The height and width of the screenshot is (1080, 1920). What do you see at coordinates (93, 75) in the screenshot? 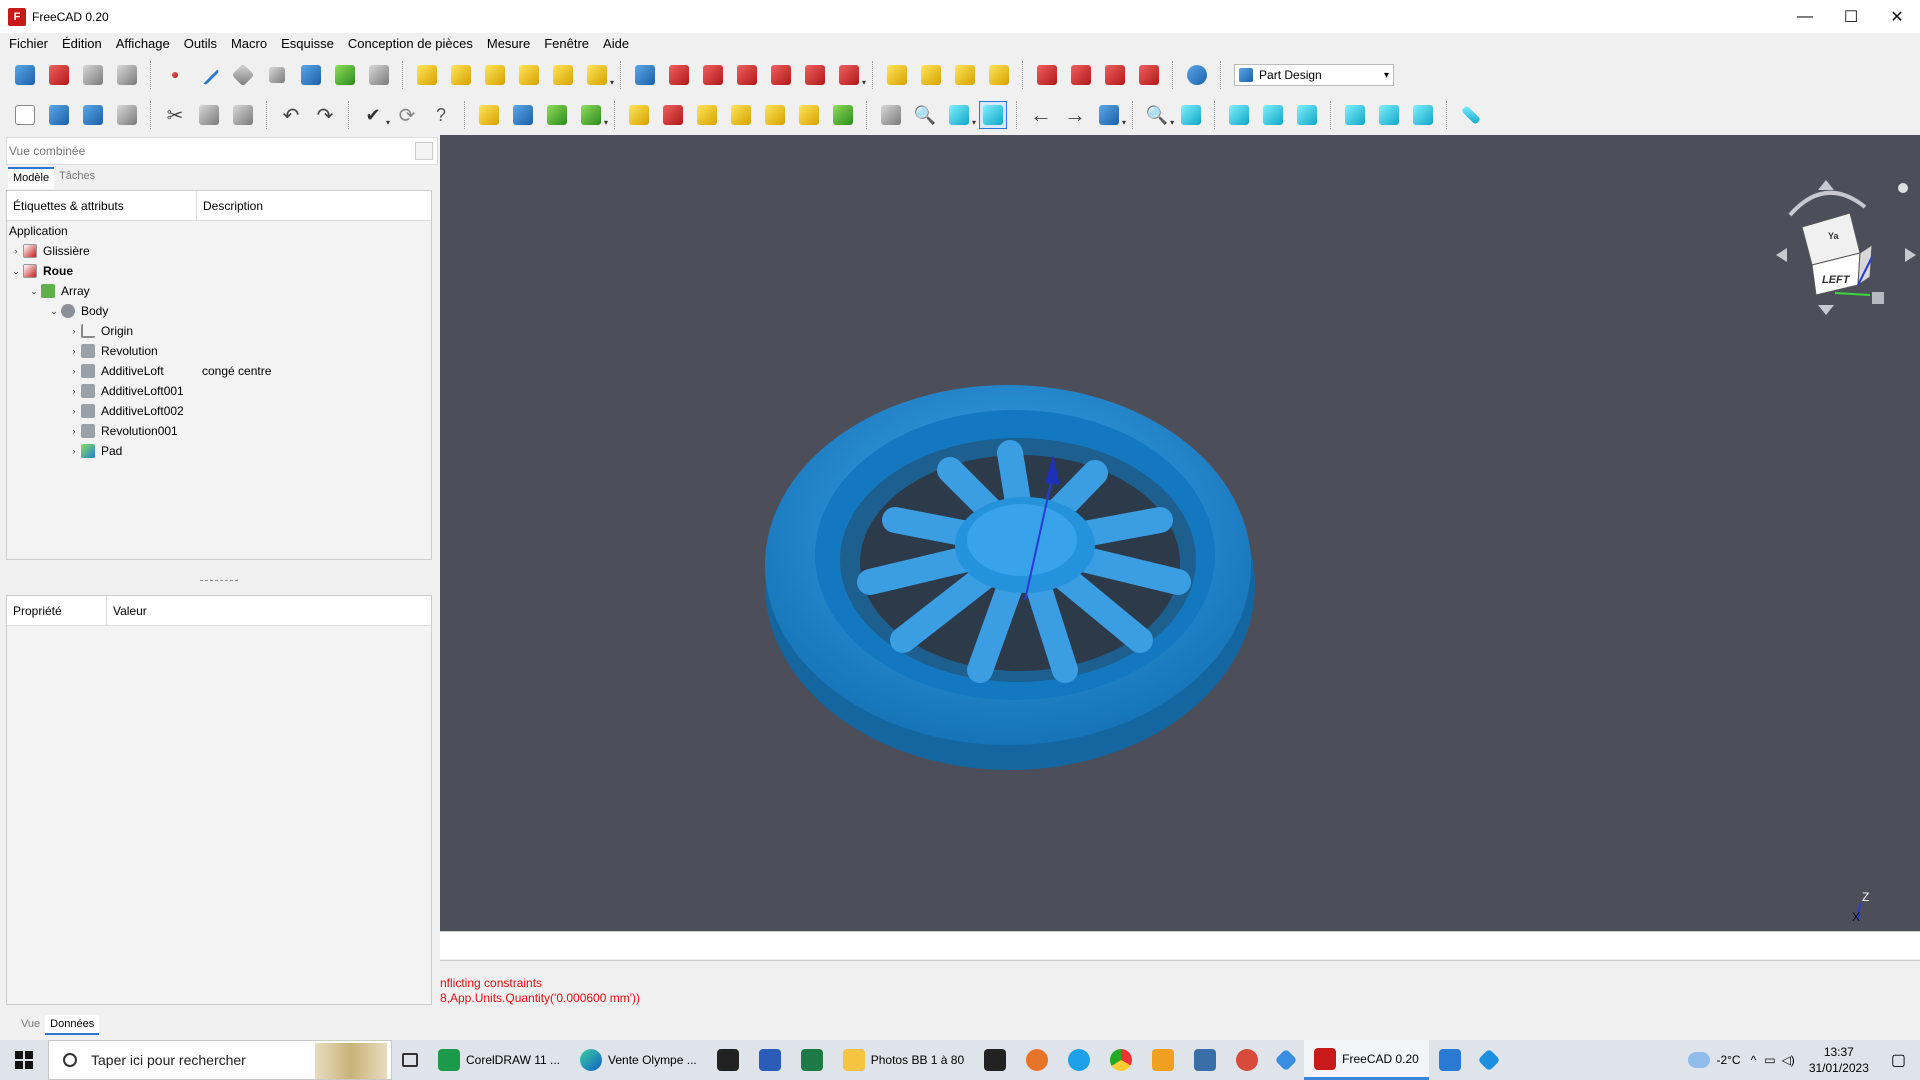
I see `import-button` at bounding box center [93, 75].